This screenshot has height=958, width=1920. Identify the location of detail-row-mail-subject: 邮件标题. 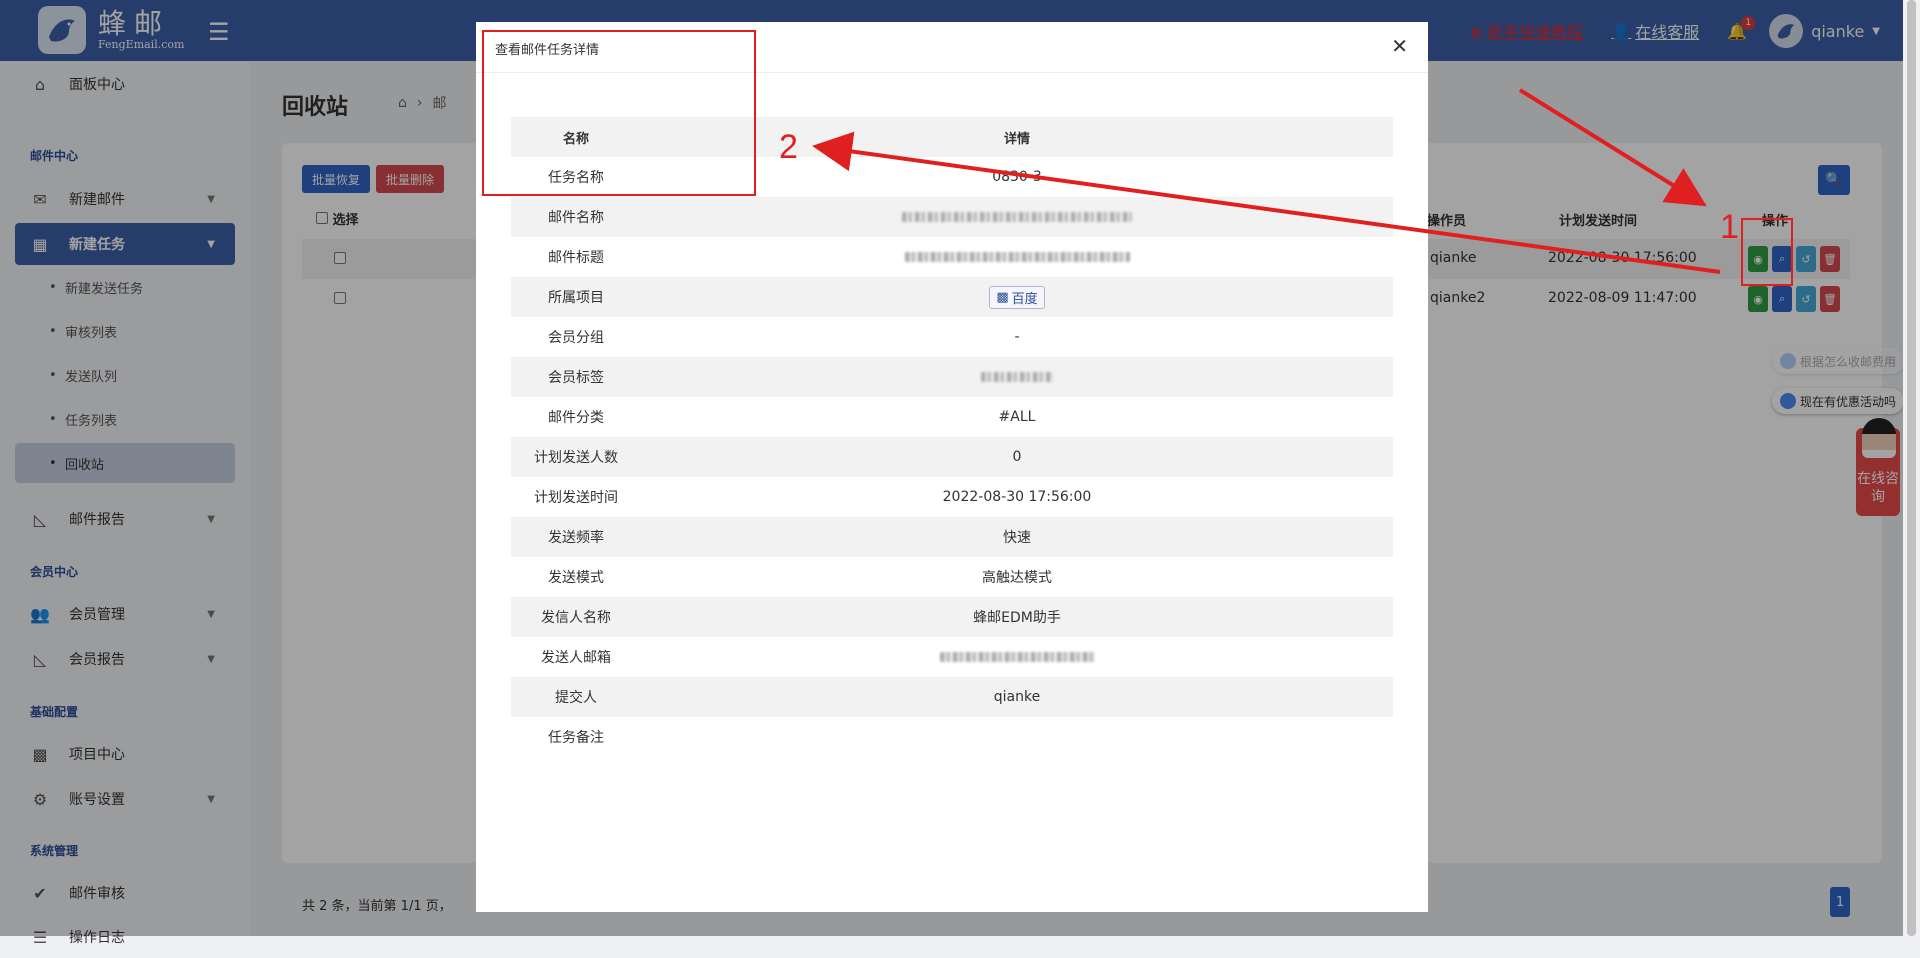
(952, 257).